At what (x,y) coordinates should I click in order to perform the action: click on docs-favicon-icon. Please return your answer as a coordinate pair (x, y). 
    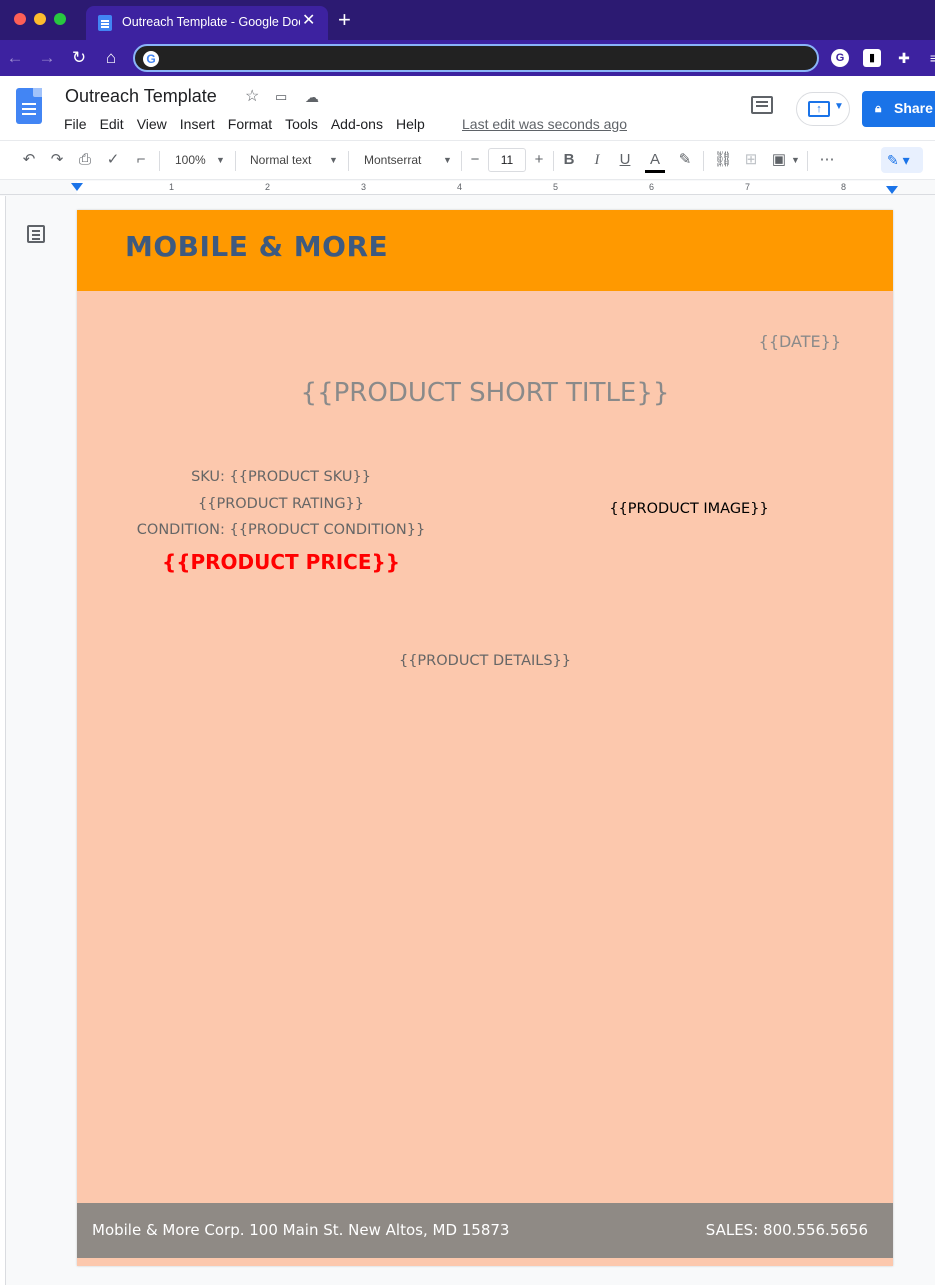
    Looking at the image, I should click on (105, 23).